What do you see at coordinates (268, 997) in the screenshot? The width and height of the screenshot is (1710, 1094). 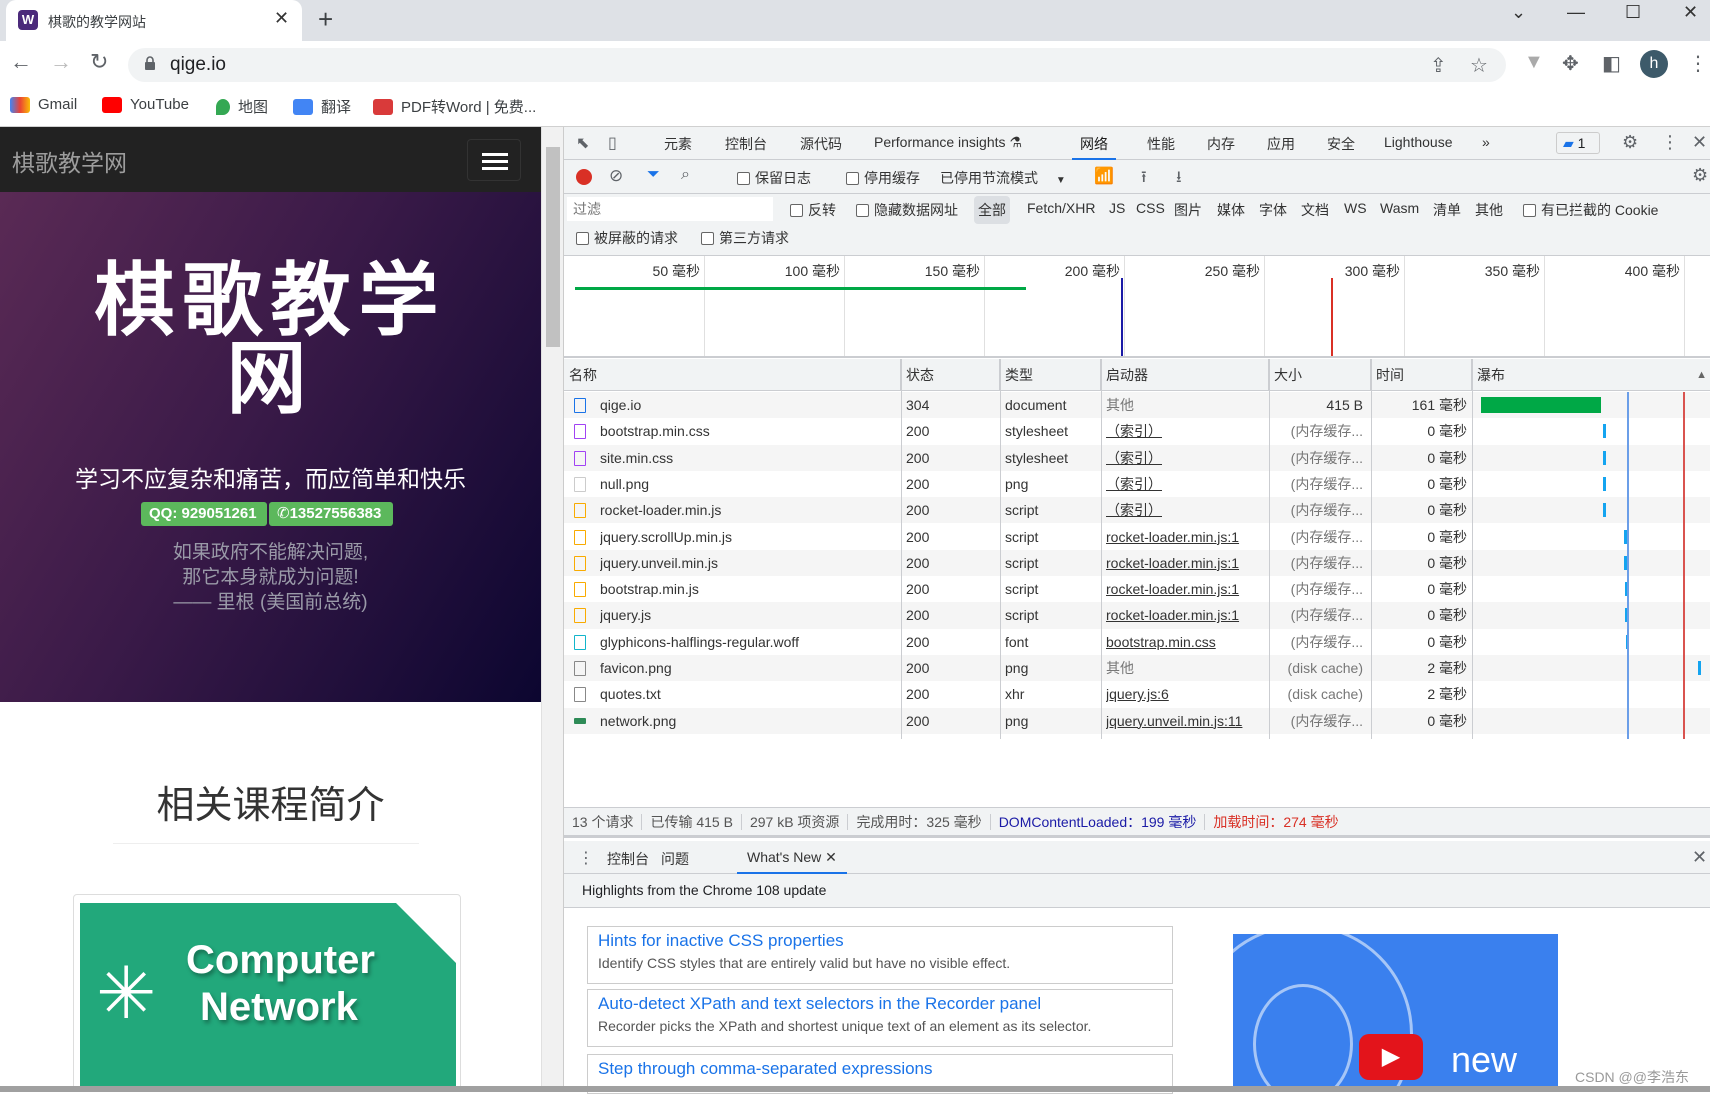 I see `computer-network-image: ✳ Computer Network` at bounding box center [268, 997].